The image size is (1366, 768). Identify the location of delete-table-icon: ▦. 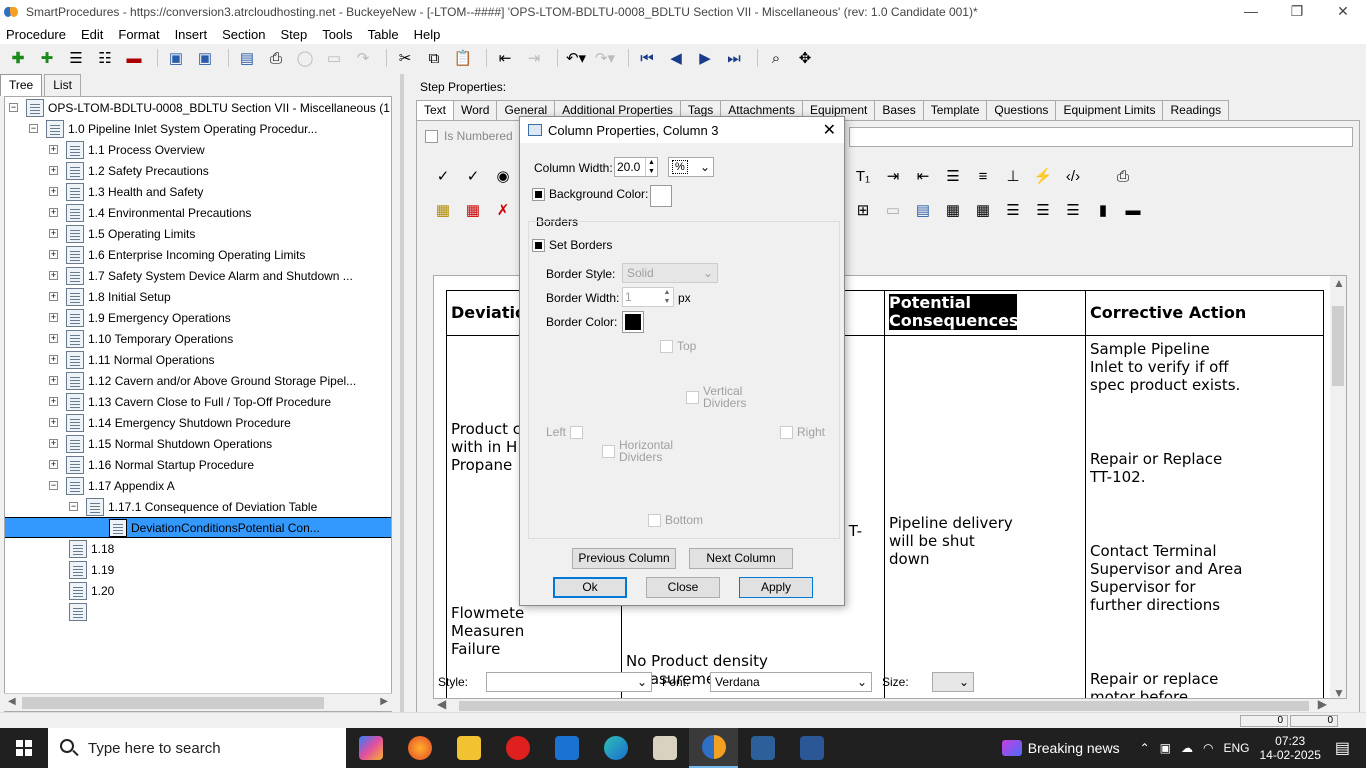
(473, 210).